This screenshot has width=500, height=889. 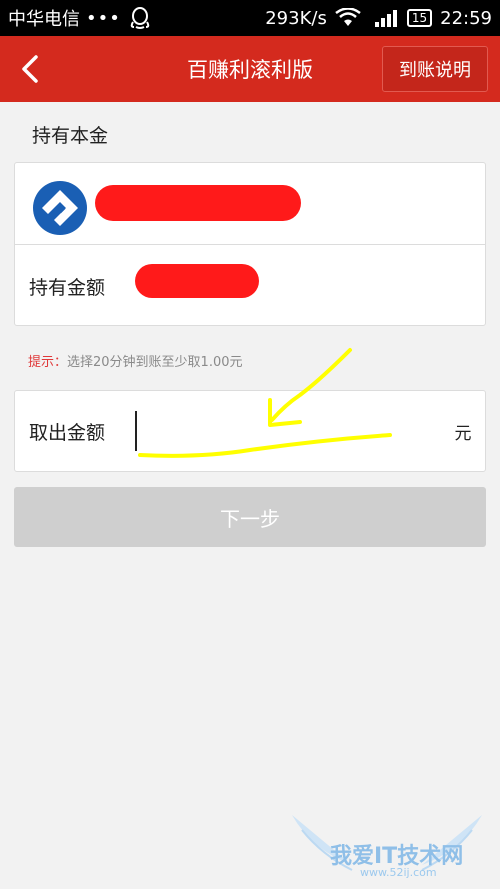 What do you see at coordinates (435, 69) in the screenshot?
I see `arrival-info-button: 到账说明` at bounding box center [435, 69].